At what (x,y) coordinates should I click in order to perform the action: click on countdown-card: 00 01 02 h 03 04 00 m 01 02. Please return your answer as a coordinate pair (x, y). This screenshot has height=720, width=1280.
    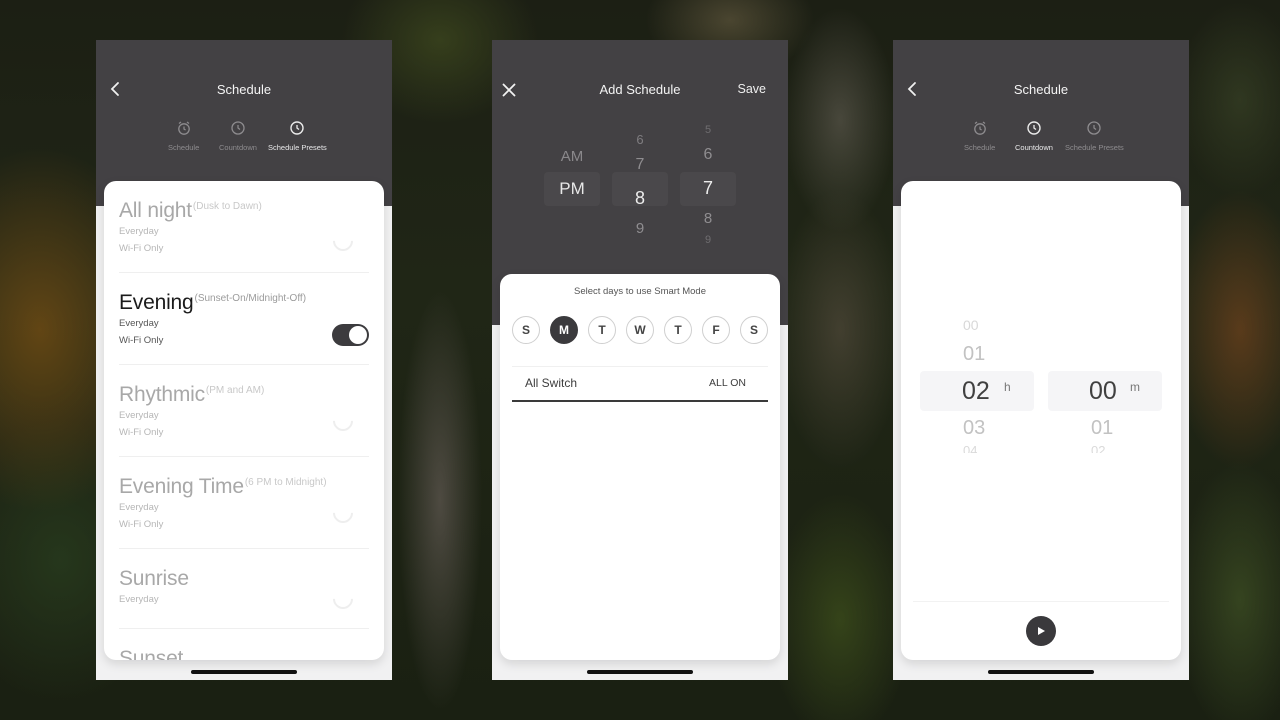
    Looking at the image, I should click on (1041, 420).